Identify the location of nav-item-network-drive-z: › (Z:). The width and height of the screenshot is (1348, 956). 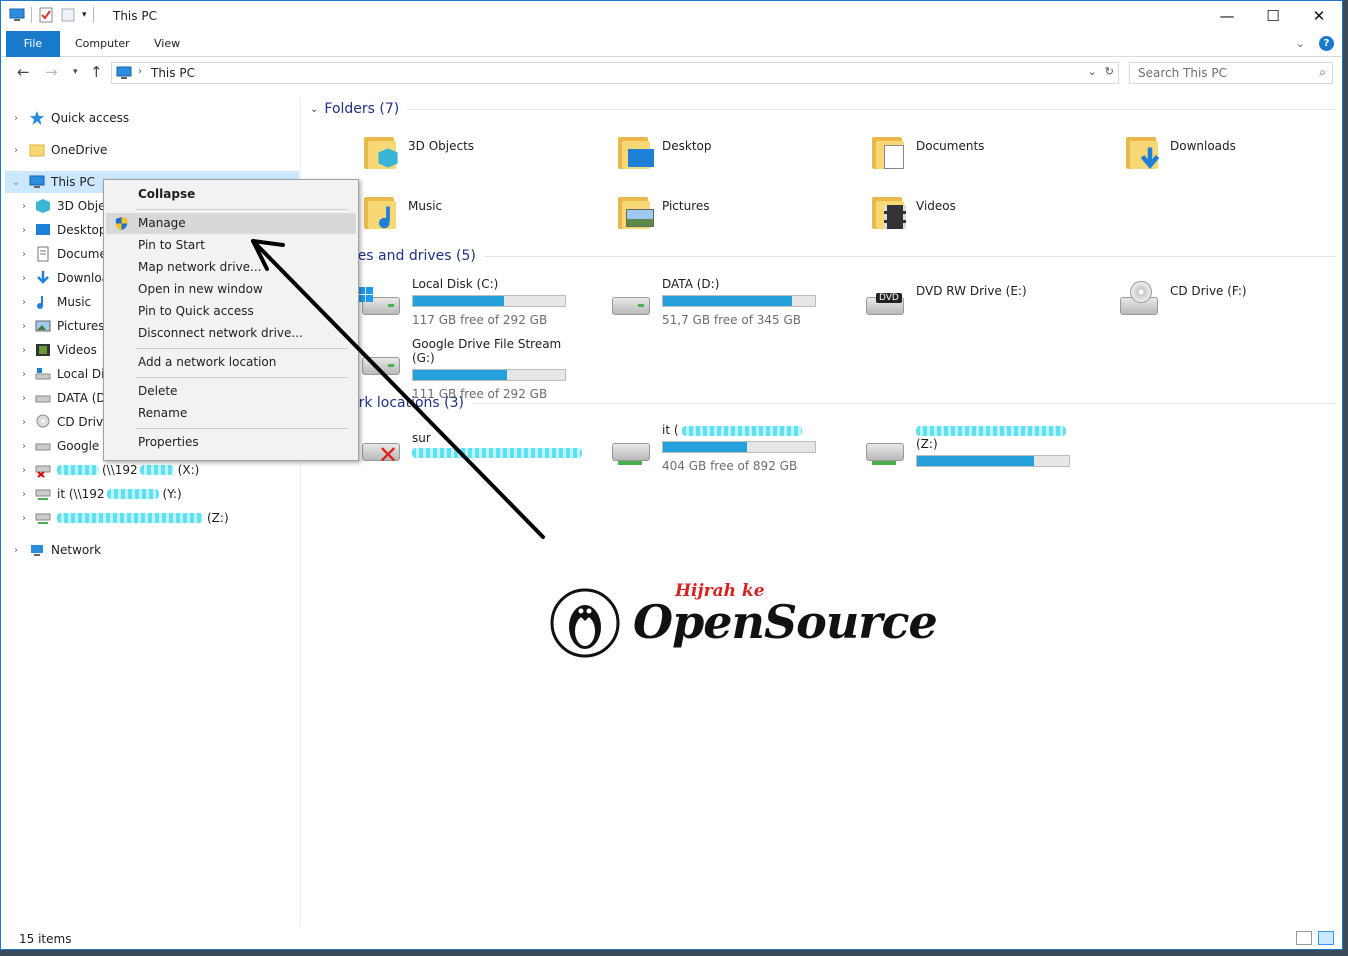
(123, 518).